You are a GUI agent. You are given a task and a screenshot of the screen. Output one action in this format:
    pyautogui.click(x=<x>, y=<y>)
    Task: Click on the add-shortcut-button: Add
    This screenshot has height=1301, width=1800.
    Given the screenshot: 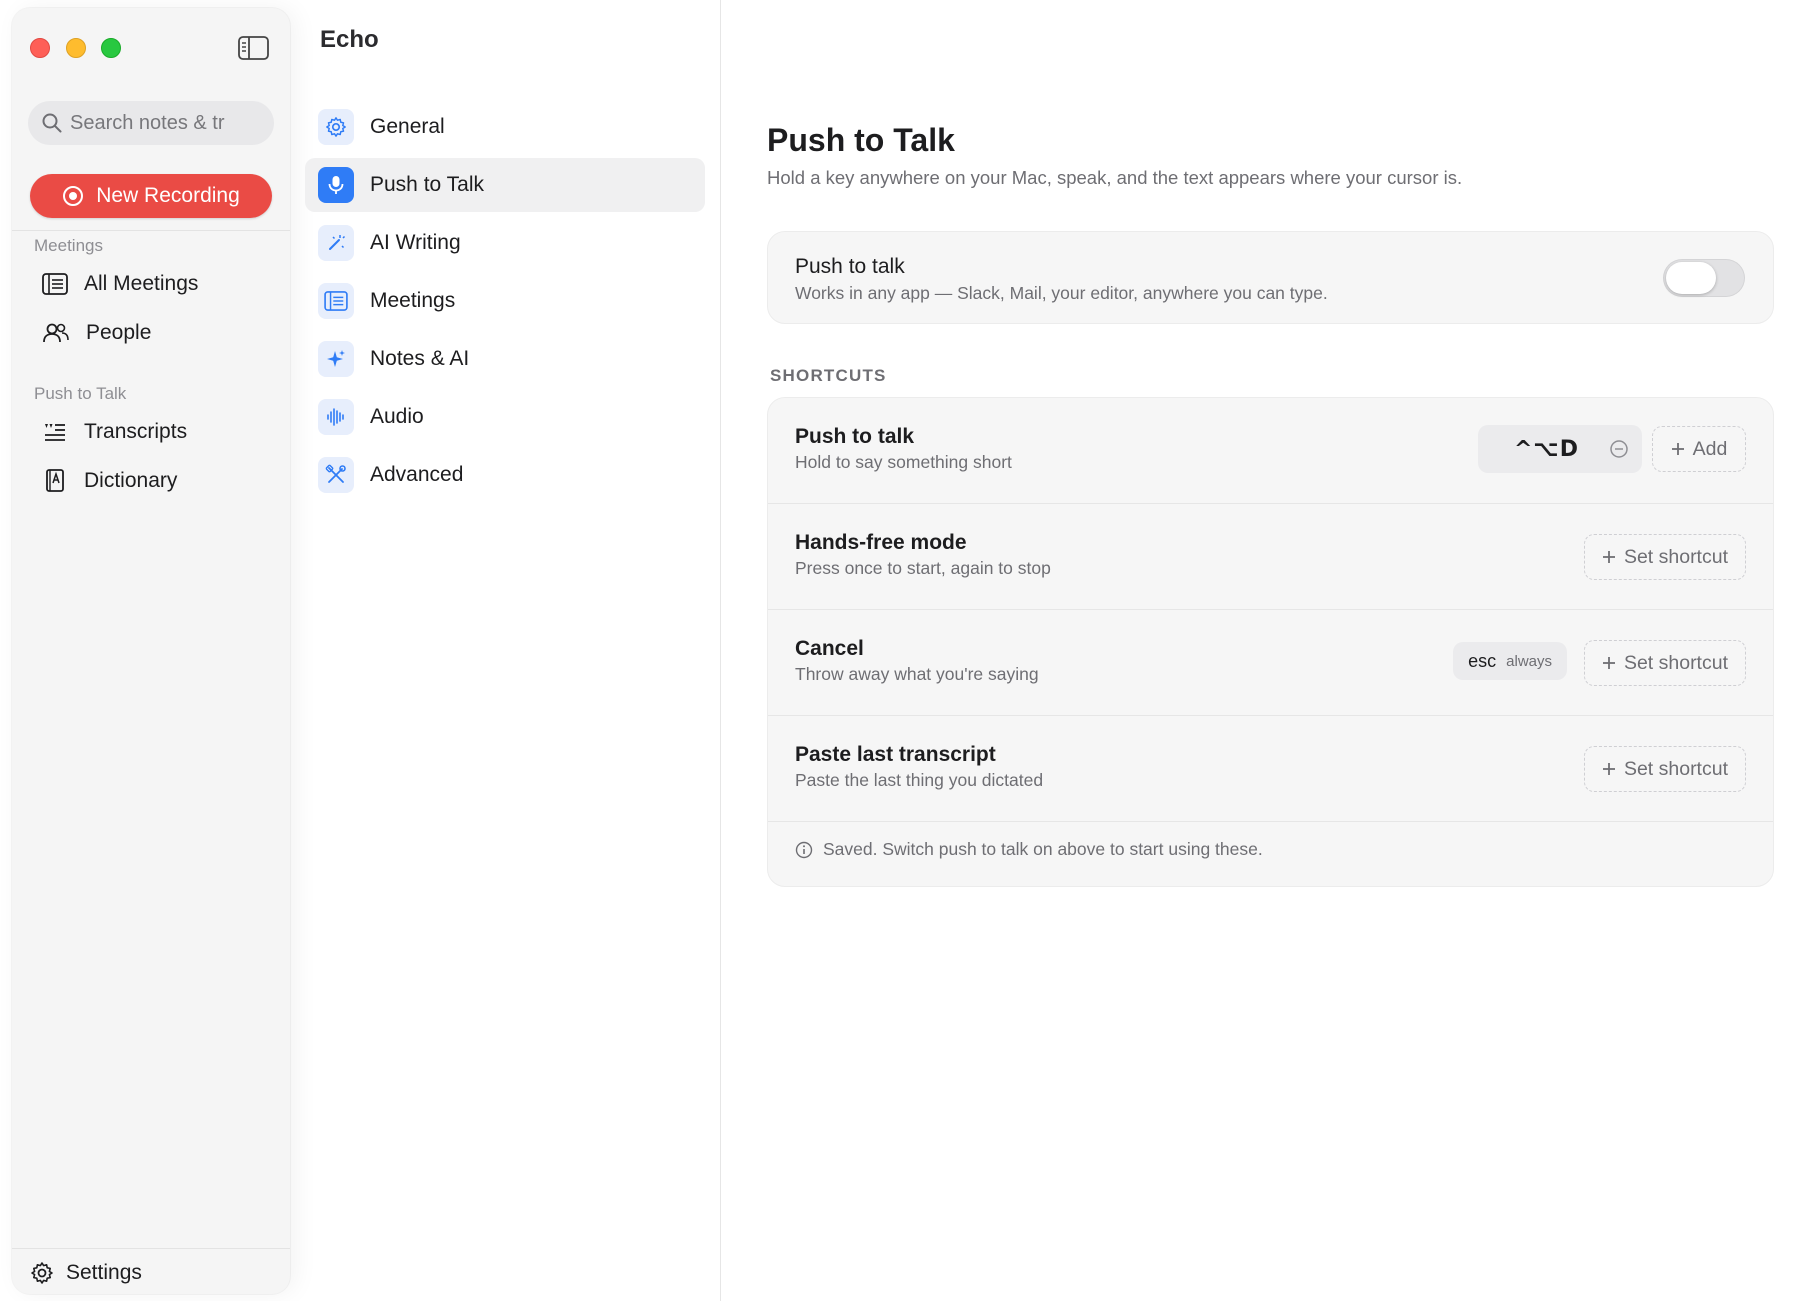 What is the action you would take?
    pyautogui.click(x=1699, y=449)
    